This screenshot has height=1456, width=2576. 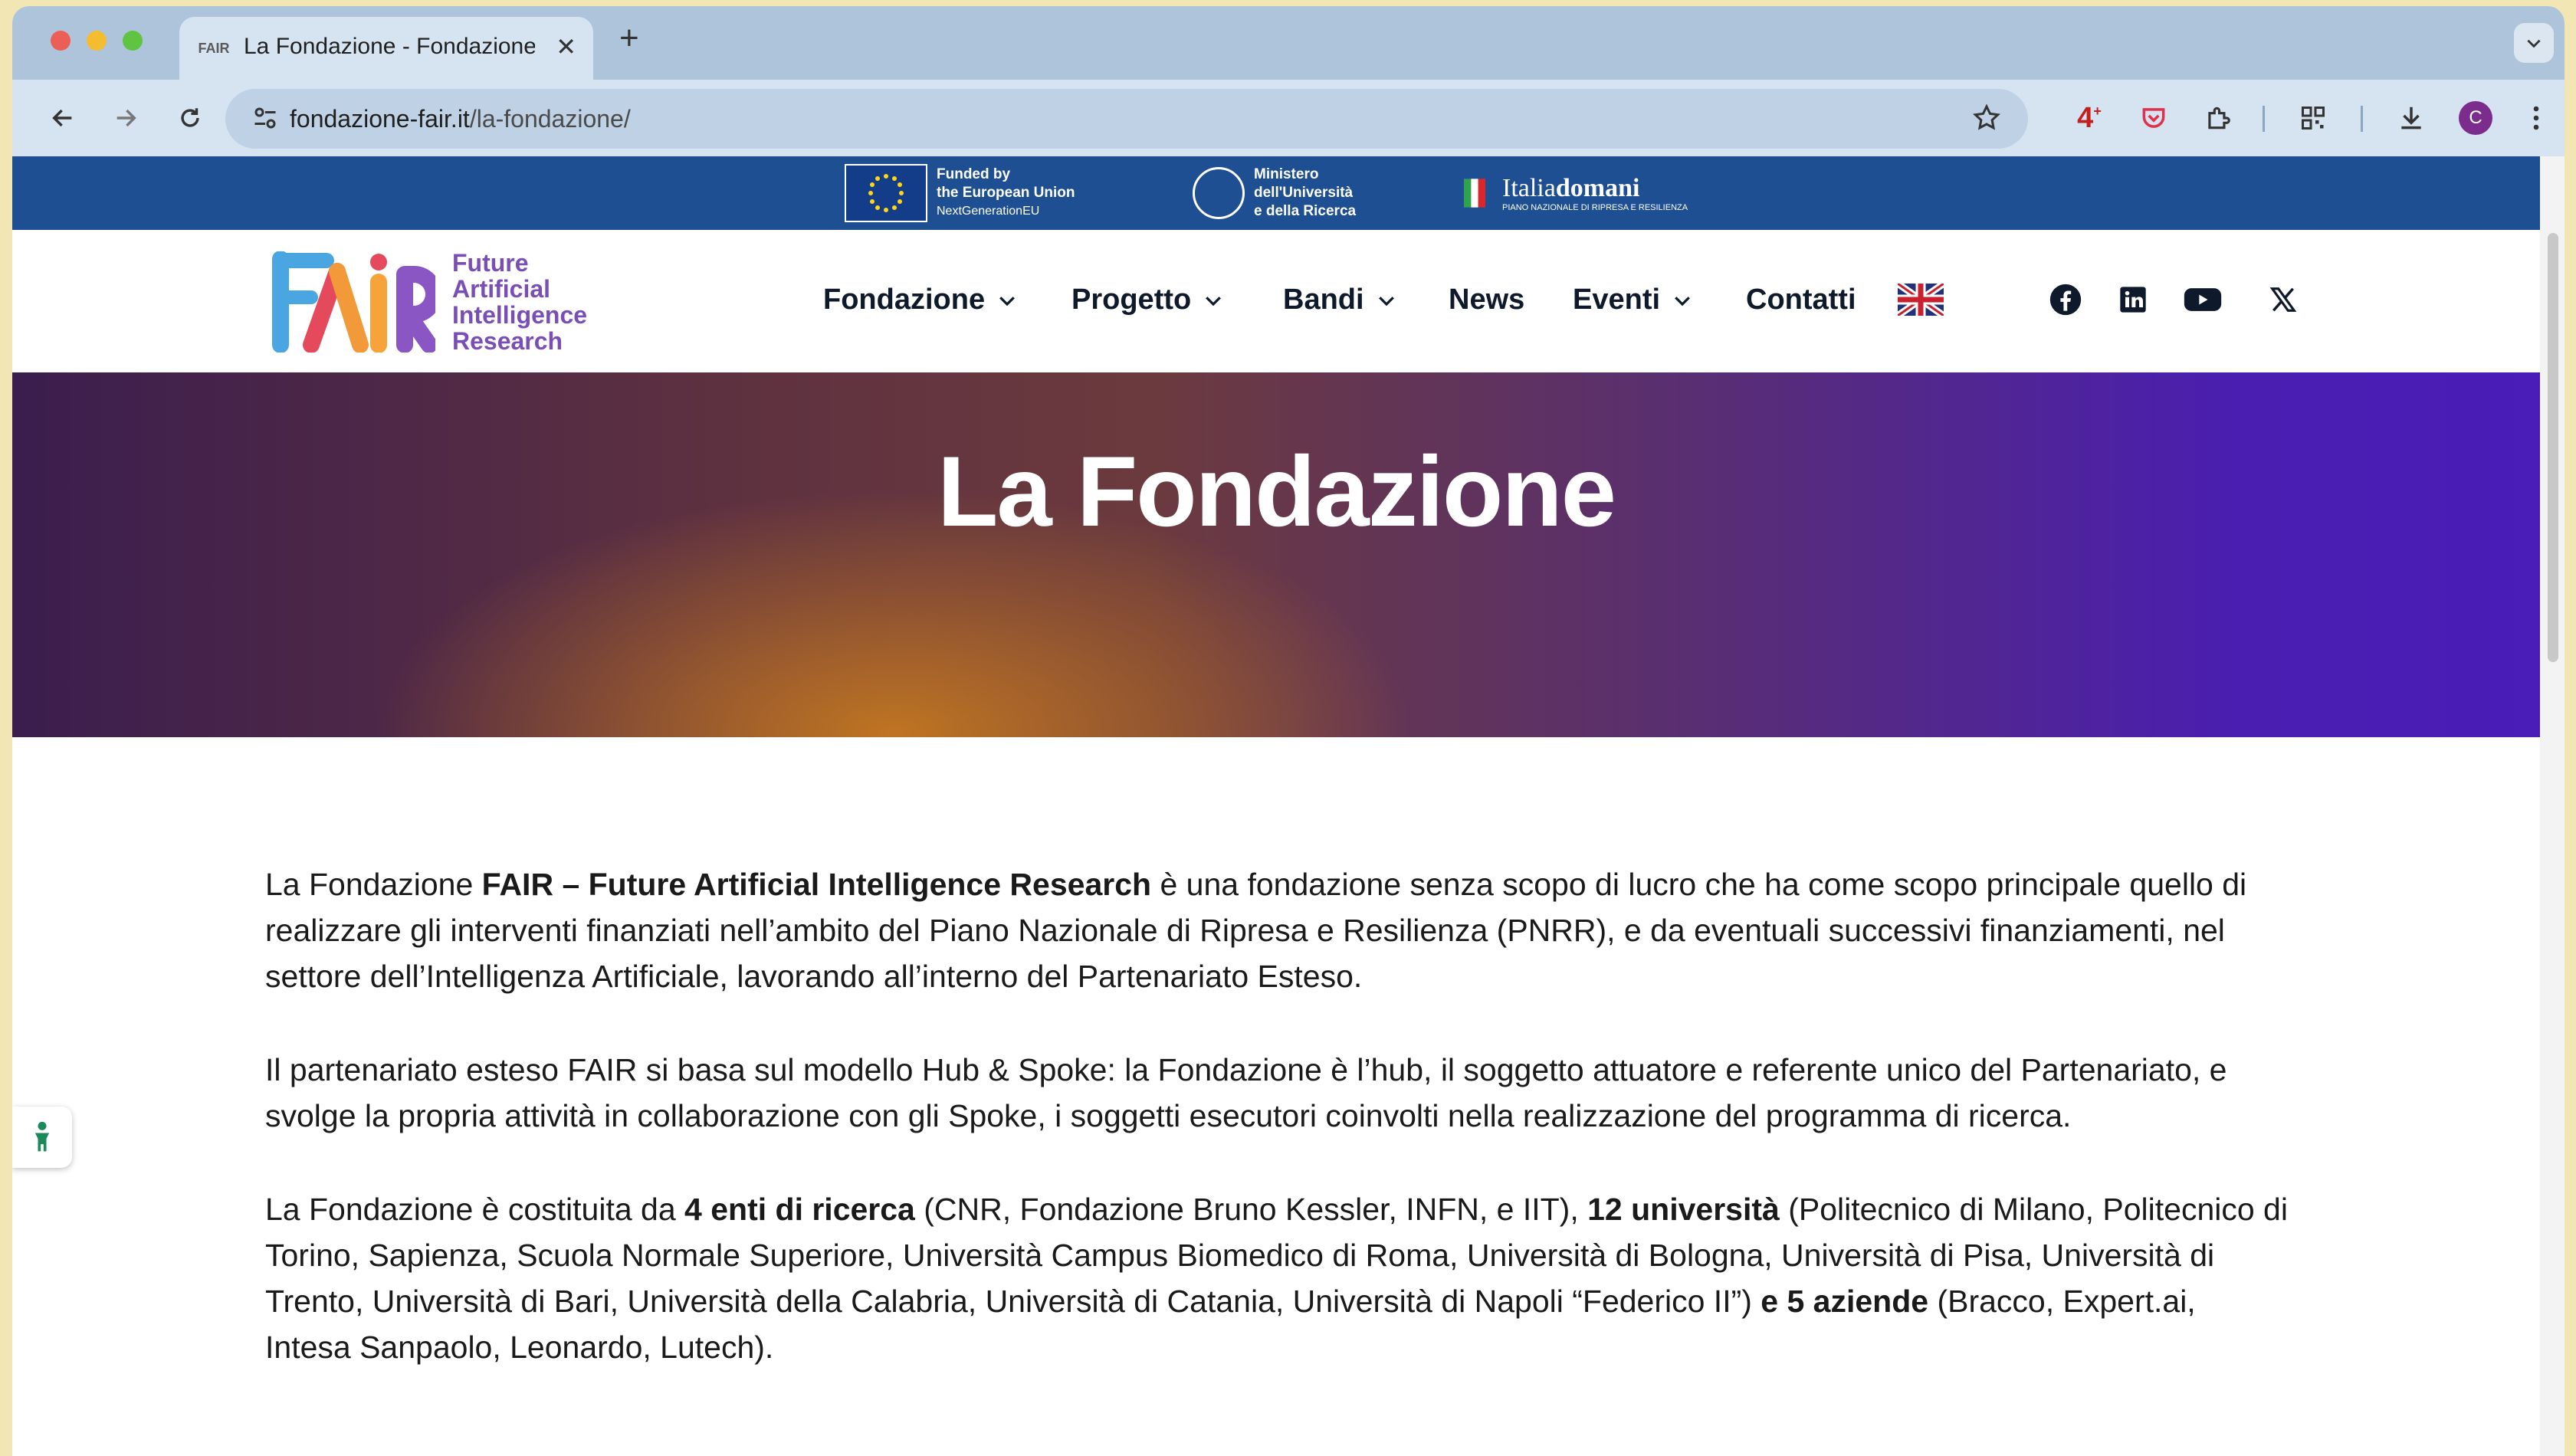 I want to click on address-bar: fondazione-fair.it/la-fondazione/, so click(x=1126, y=119).